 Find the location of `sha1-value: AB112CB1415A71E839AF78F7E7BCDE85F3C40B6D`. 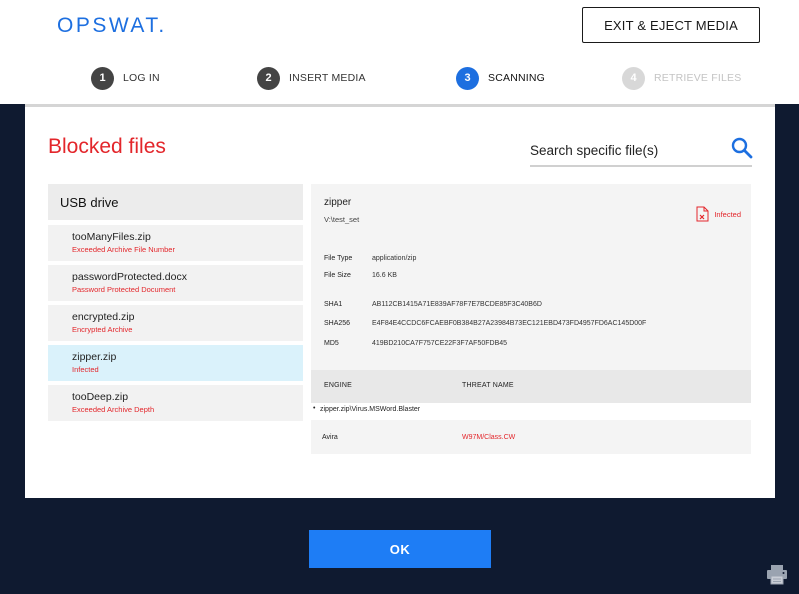

sha1-value: AB112CB1415A71E839AF78F7E7BCDE85F3C40B6D is located at coordinates (457, 304).